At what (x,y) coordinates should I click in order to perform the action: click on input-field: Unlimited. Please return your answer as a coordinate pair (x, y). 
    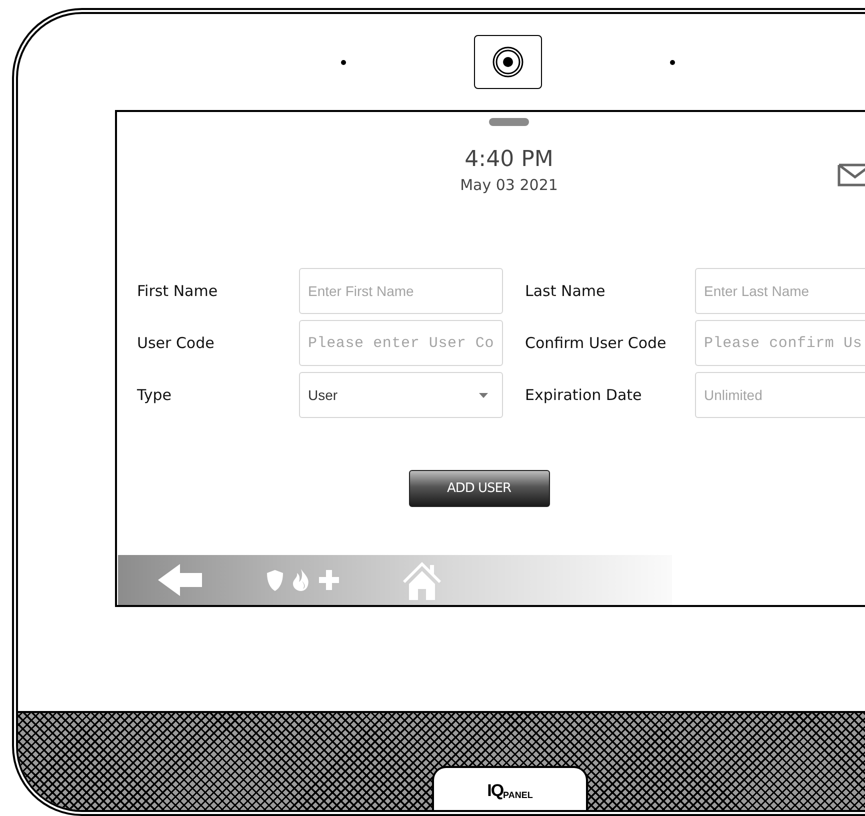
    Looking at the image, I should click on (780, 395).